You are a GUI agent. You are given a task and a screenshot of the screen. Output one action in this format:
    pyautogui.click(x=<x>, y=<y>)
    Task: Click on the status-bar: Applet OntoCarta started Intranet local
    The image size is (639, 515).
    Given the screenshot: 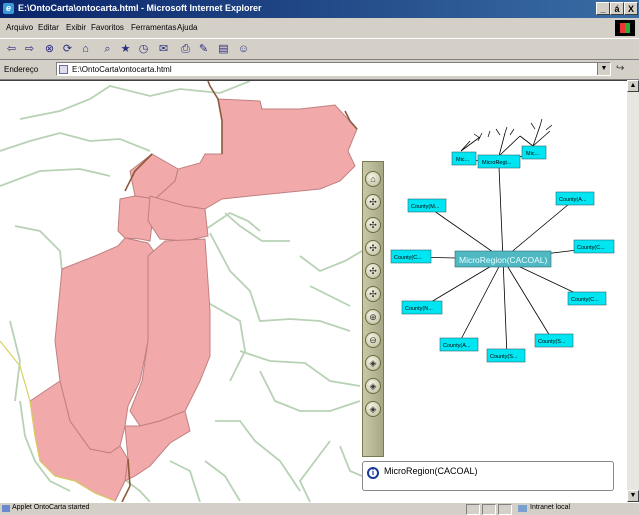 What is the action you would take?
    pyautogui.click(x=319, y=508)
    